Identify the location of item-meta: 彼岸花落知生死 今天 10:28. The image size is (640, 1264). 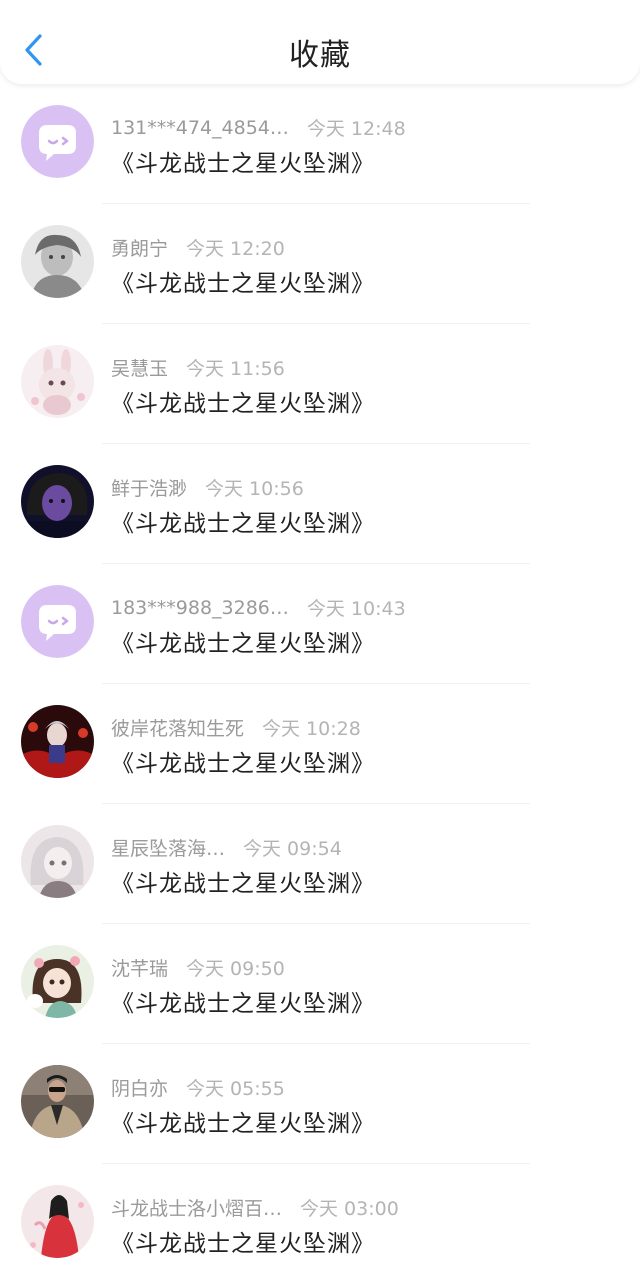
(236, 727).